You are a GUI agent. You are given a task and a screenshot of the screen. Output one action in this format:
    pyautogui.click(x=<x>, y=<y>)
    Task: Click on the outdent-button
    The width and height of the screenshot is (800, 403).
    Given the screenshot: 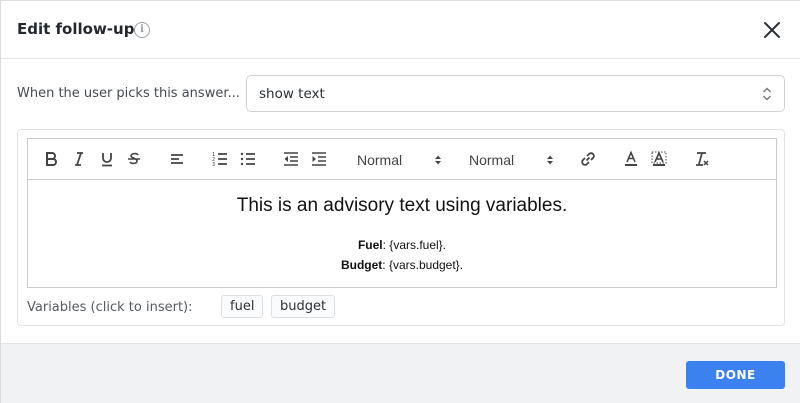 What is the action you would take?
    pyautogui.click(x=292, y=160)
    